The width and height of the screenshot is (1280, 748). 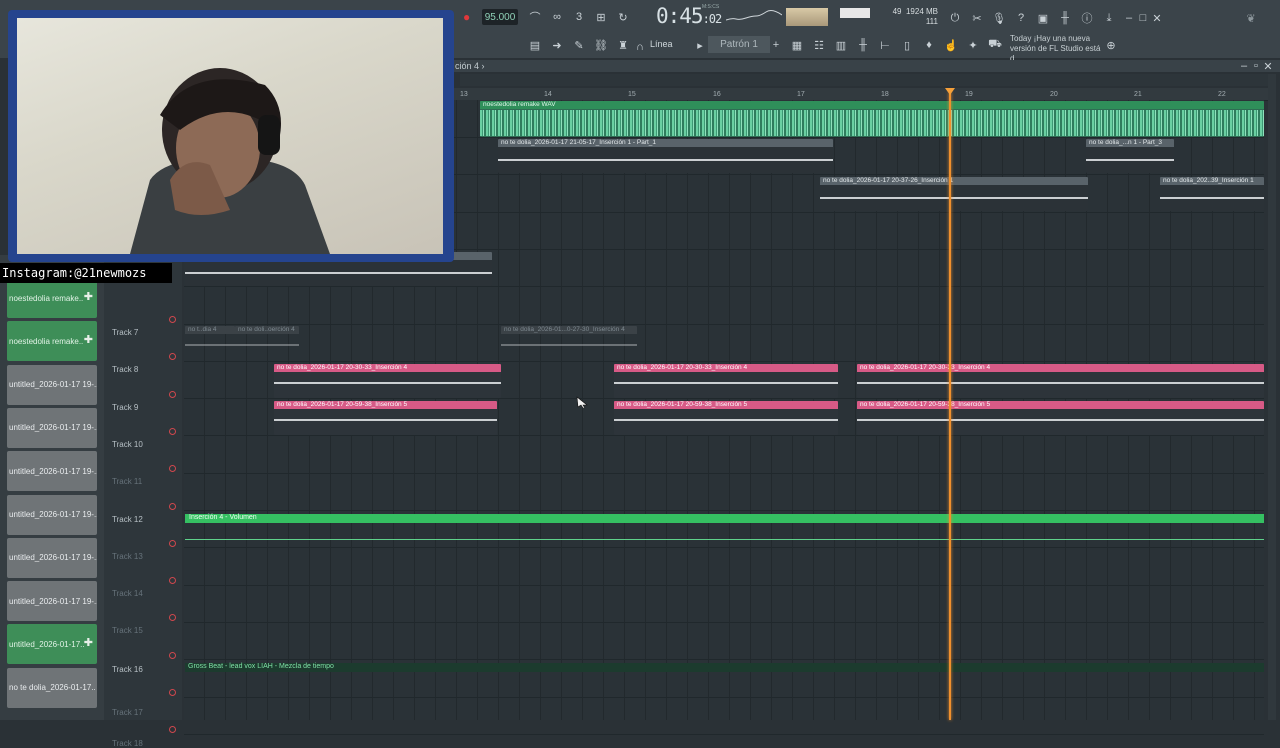 What do you see at coordinates (700, 45) in the screenshot?
I see `play-pattern-icon: ▸` at bounding box center [700, 45].